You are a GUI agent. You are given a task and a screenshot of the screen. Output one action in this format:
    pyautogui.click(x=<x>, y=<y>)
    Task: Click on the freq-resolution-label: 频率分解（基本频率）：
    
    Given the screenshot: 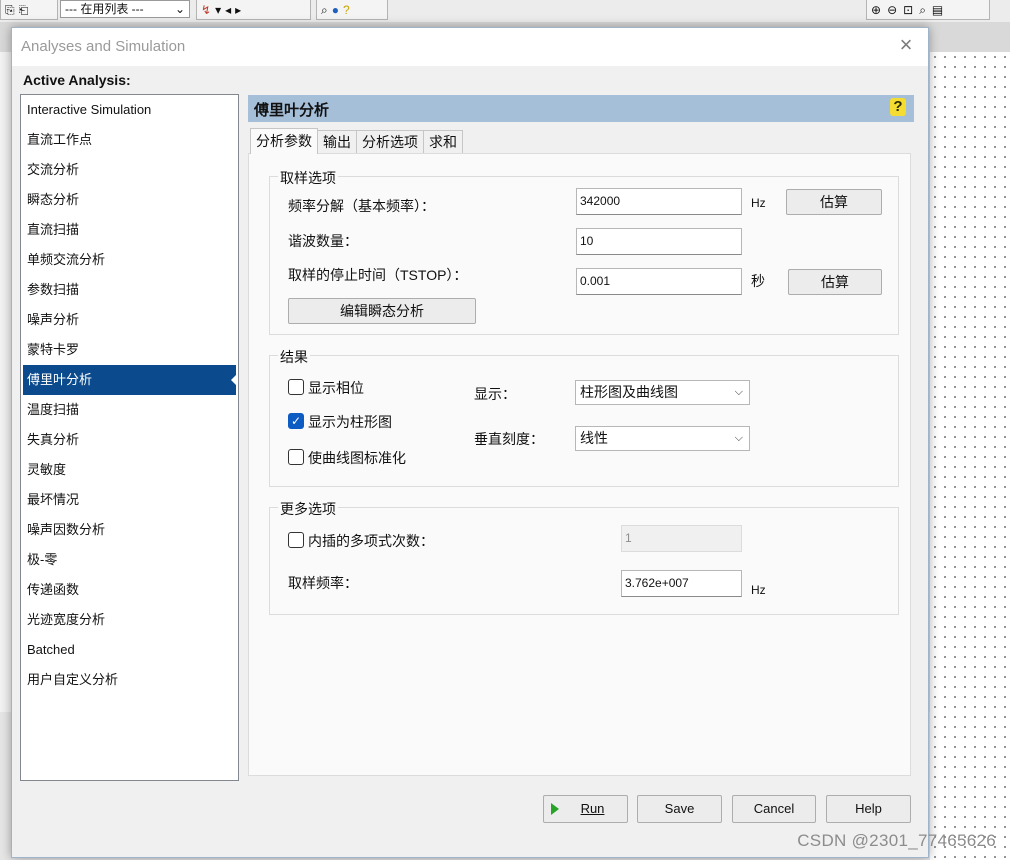 What is the action you would take?
    pyautogui.click(x=361, y=206)
    